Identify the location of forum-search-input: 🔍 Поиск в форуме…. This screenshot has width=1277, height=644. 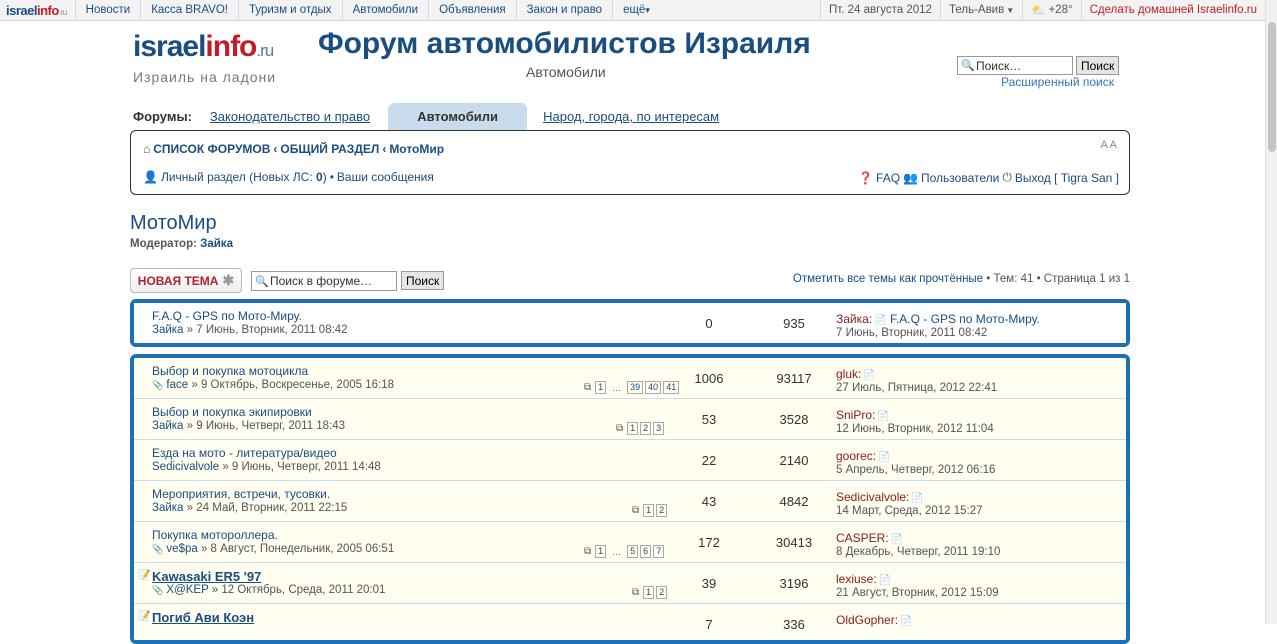
(324, 281).